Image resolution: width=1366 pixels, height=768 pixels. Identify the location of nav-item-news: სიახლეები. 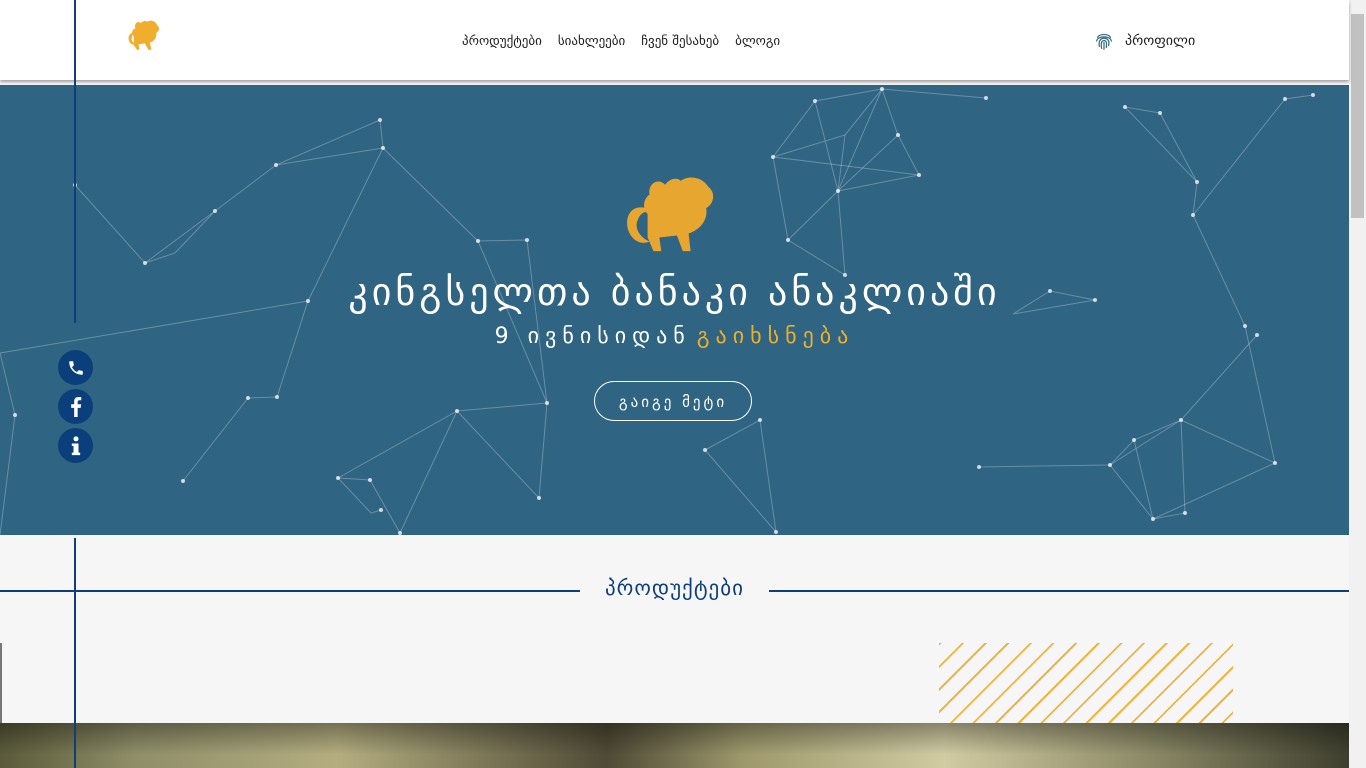
(591, 41).